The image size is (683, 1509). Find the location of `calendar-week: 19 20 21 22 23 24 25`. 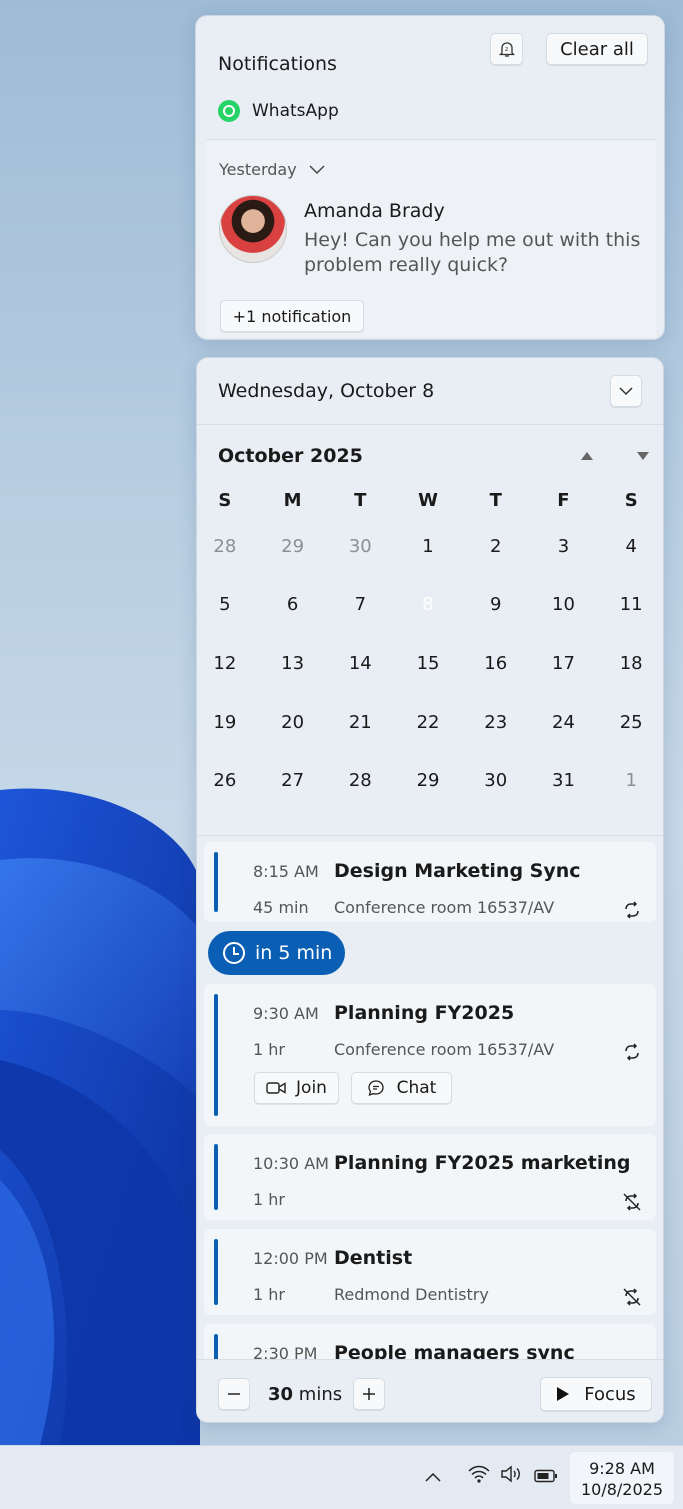

calendar-week: 19 20 21 22 23 24 25 is located at coordinates (430, 722).